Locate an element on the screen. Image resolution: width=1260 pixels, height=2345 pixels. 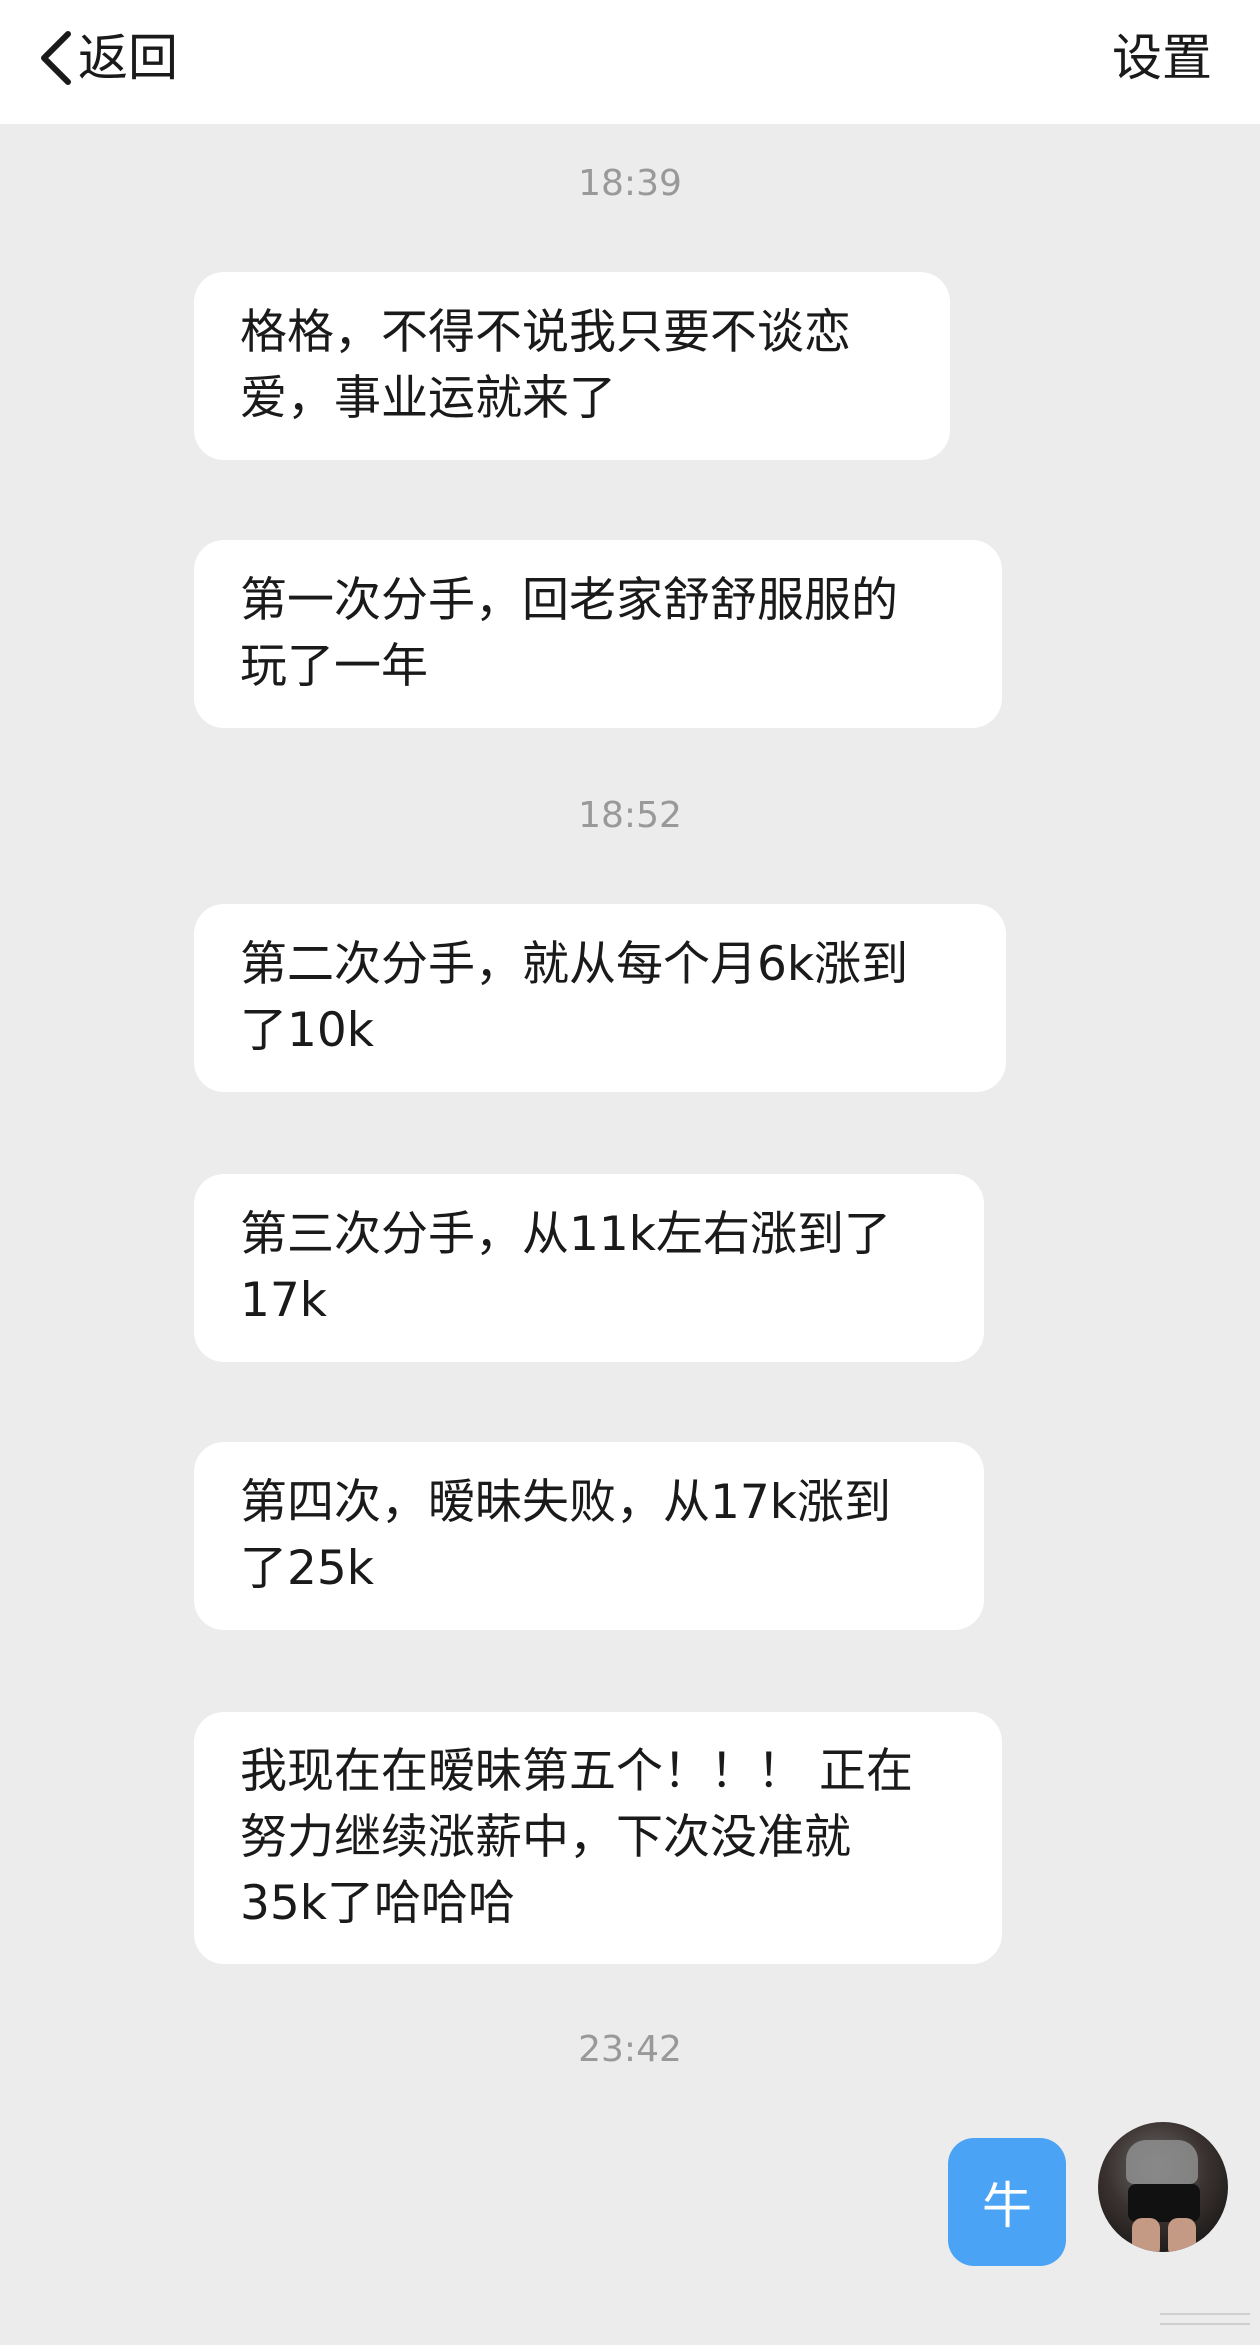
timestamp: 18:39 is located at coordinates (630, 183).